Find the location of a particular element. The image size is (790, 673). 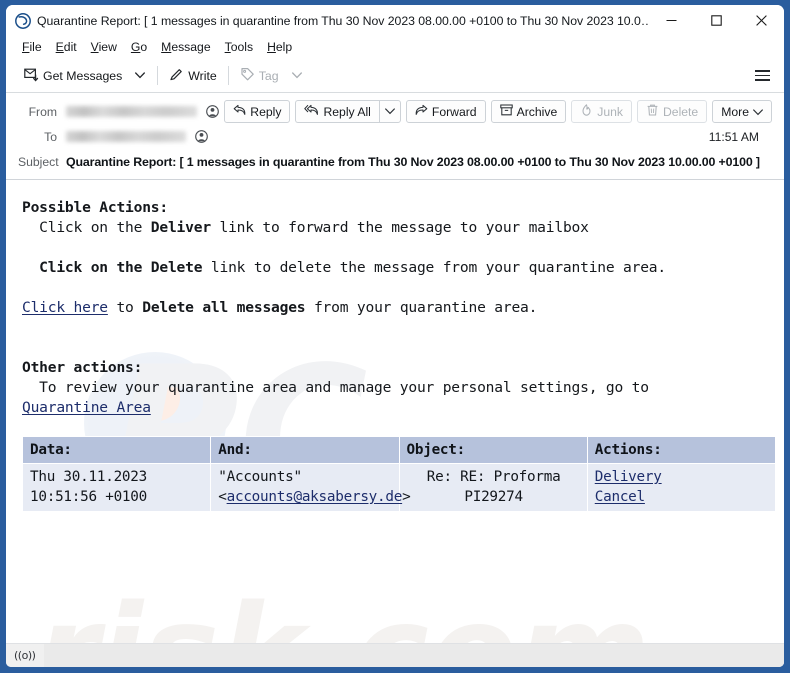

cell-actions: Delivery Cancel is located at coordinates (681, 487).